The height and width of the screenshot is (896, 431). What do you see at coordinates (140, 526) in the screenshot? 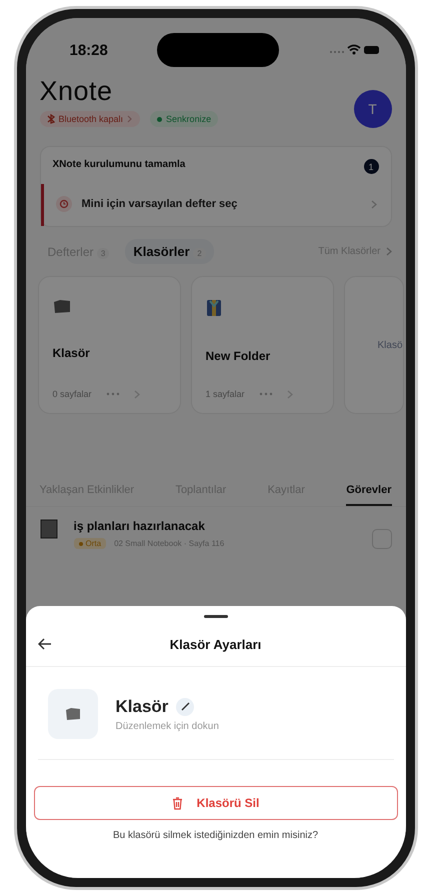
I see `task-title: iş planları hazırlanacak` at bounding box center [140, 526].